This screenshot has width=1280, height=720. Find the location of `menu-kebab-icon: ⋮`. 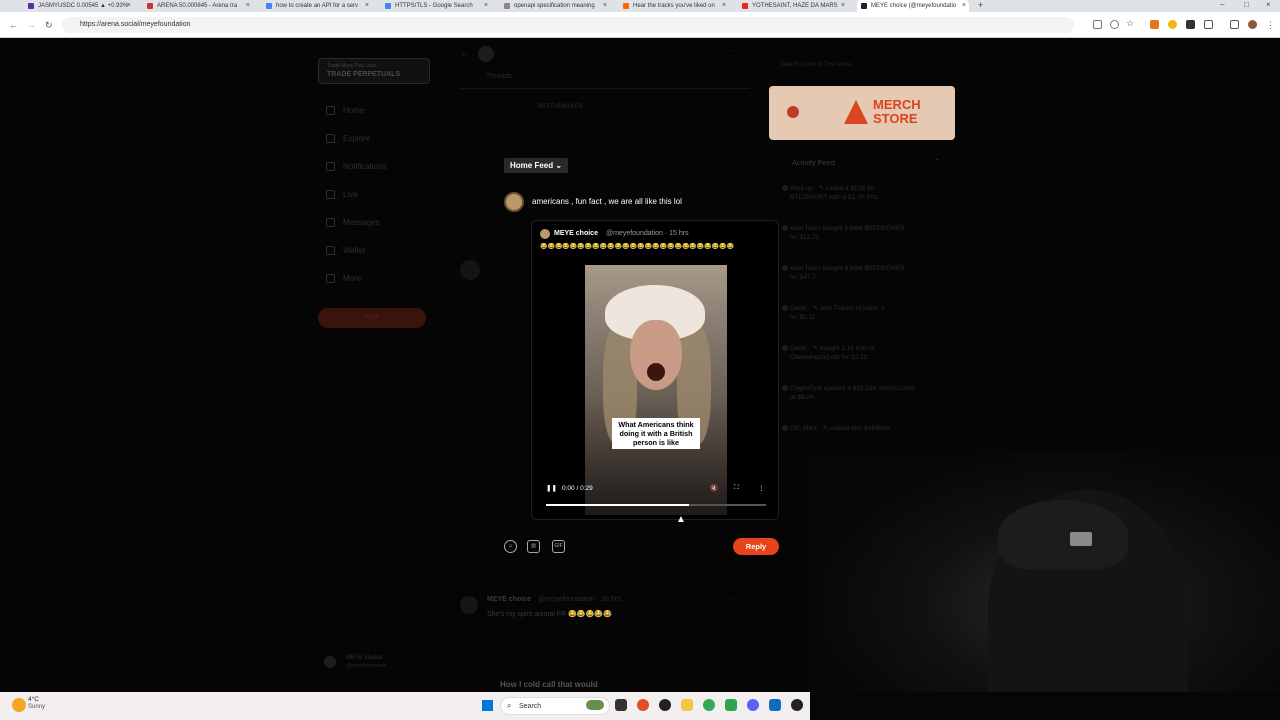

menu-kebab-icon: ⋮ is located at coordinates (1270, 25).